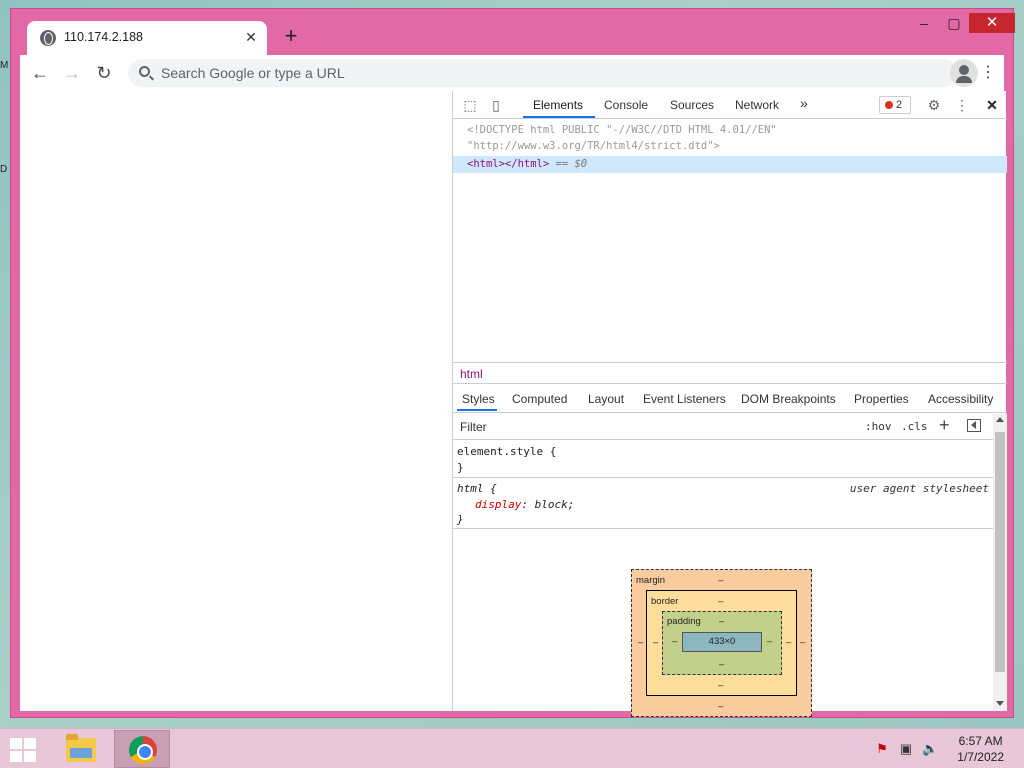 Image resolution: width=1024 pixels, height=768 pixels. I want to click on html-selector: html {, so click(477, 488).